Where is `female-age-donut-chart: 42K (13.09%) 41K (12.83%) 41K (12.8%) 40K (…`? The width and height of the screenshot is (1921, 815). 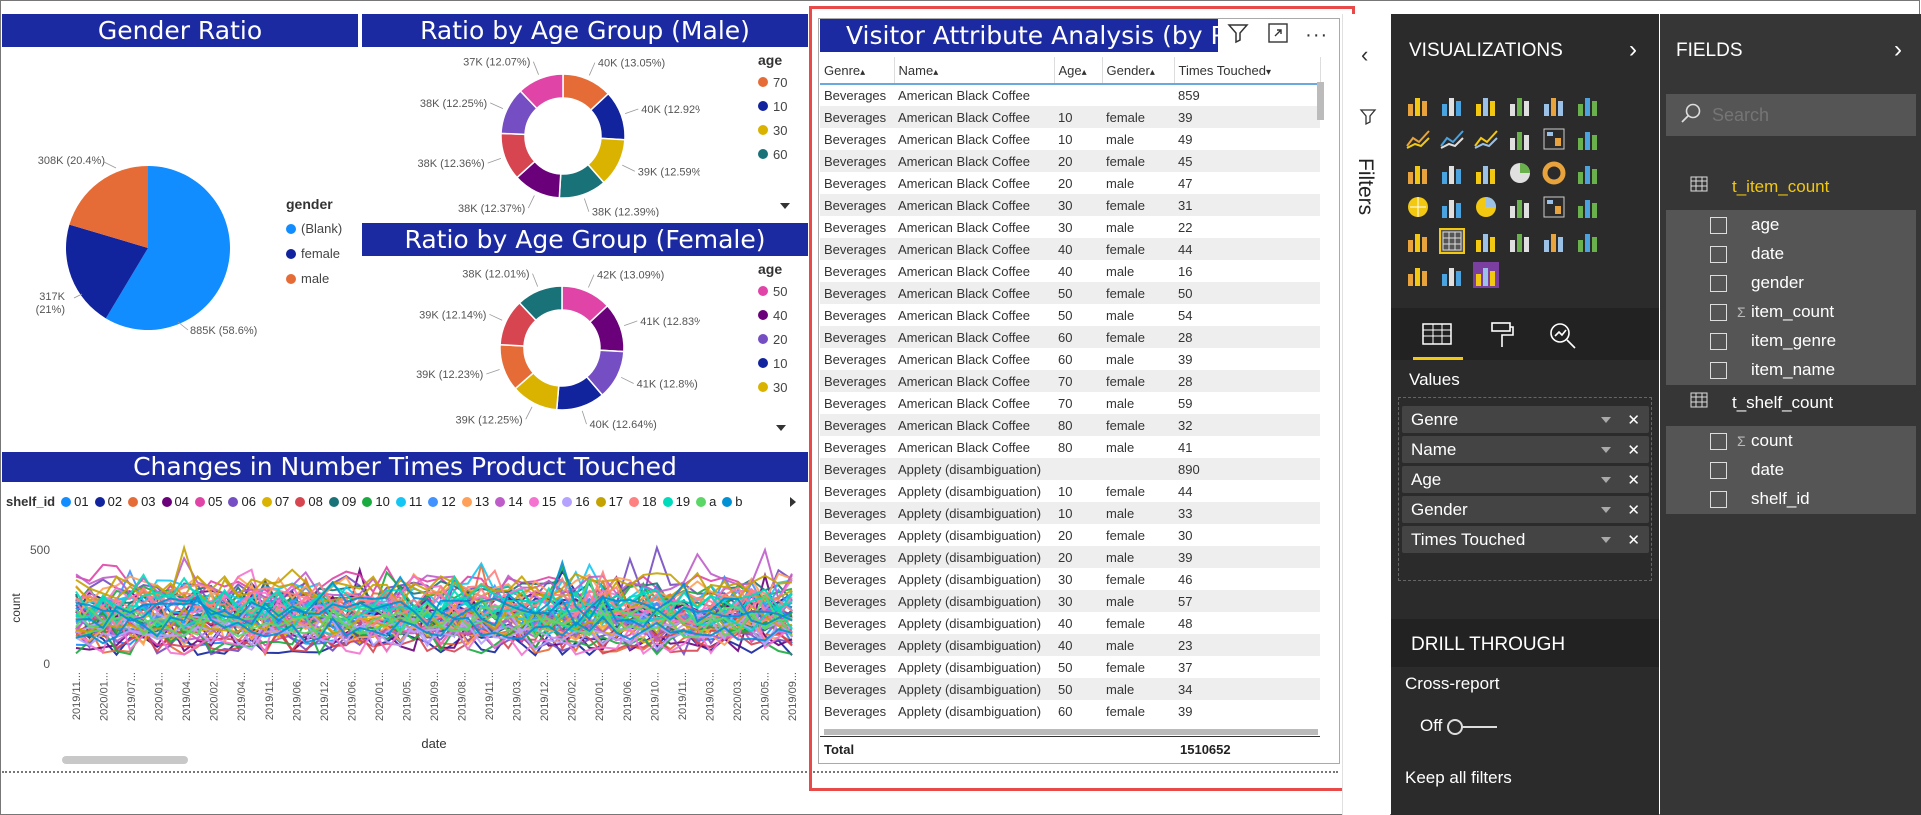 female-age-donut-chart: 42K (13.09%) 41K (12.83%) 41K (12.8%) 40K (… is located at coordinates (545, 348).